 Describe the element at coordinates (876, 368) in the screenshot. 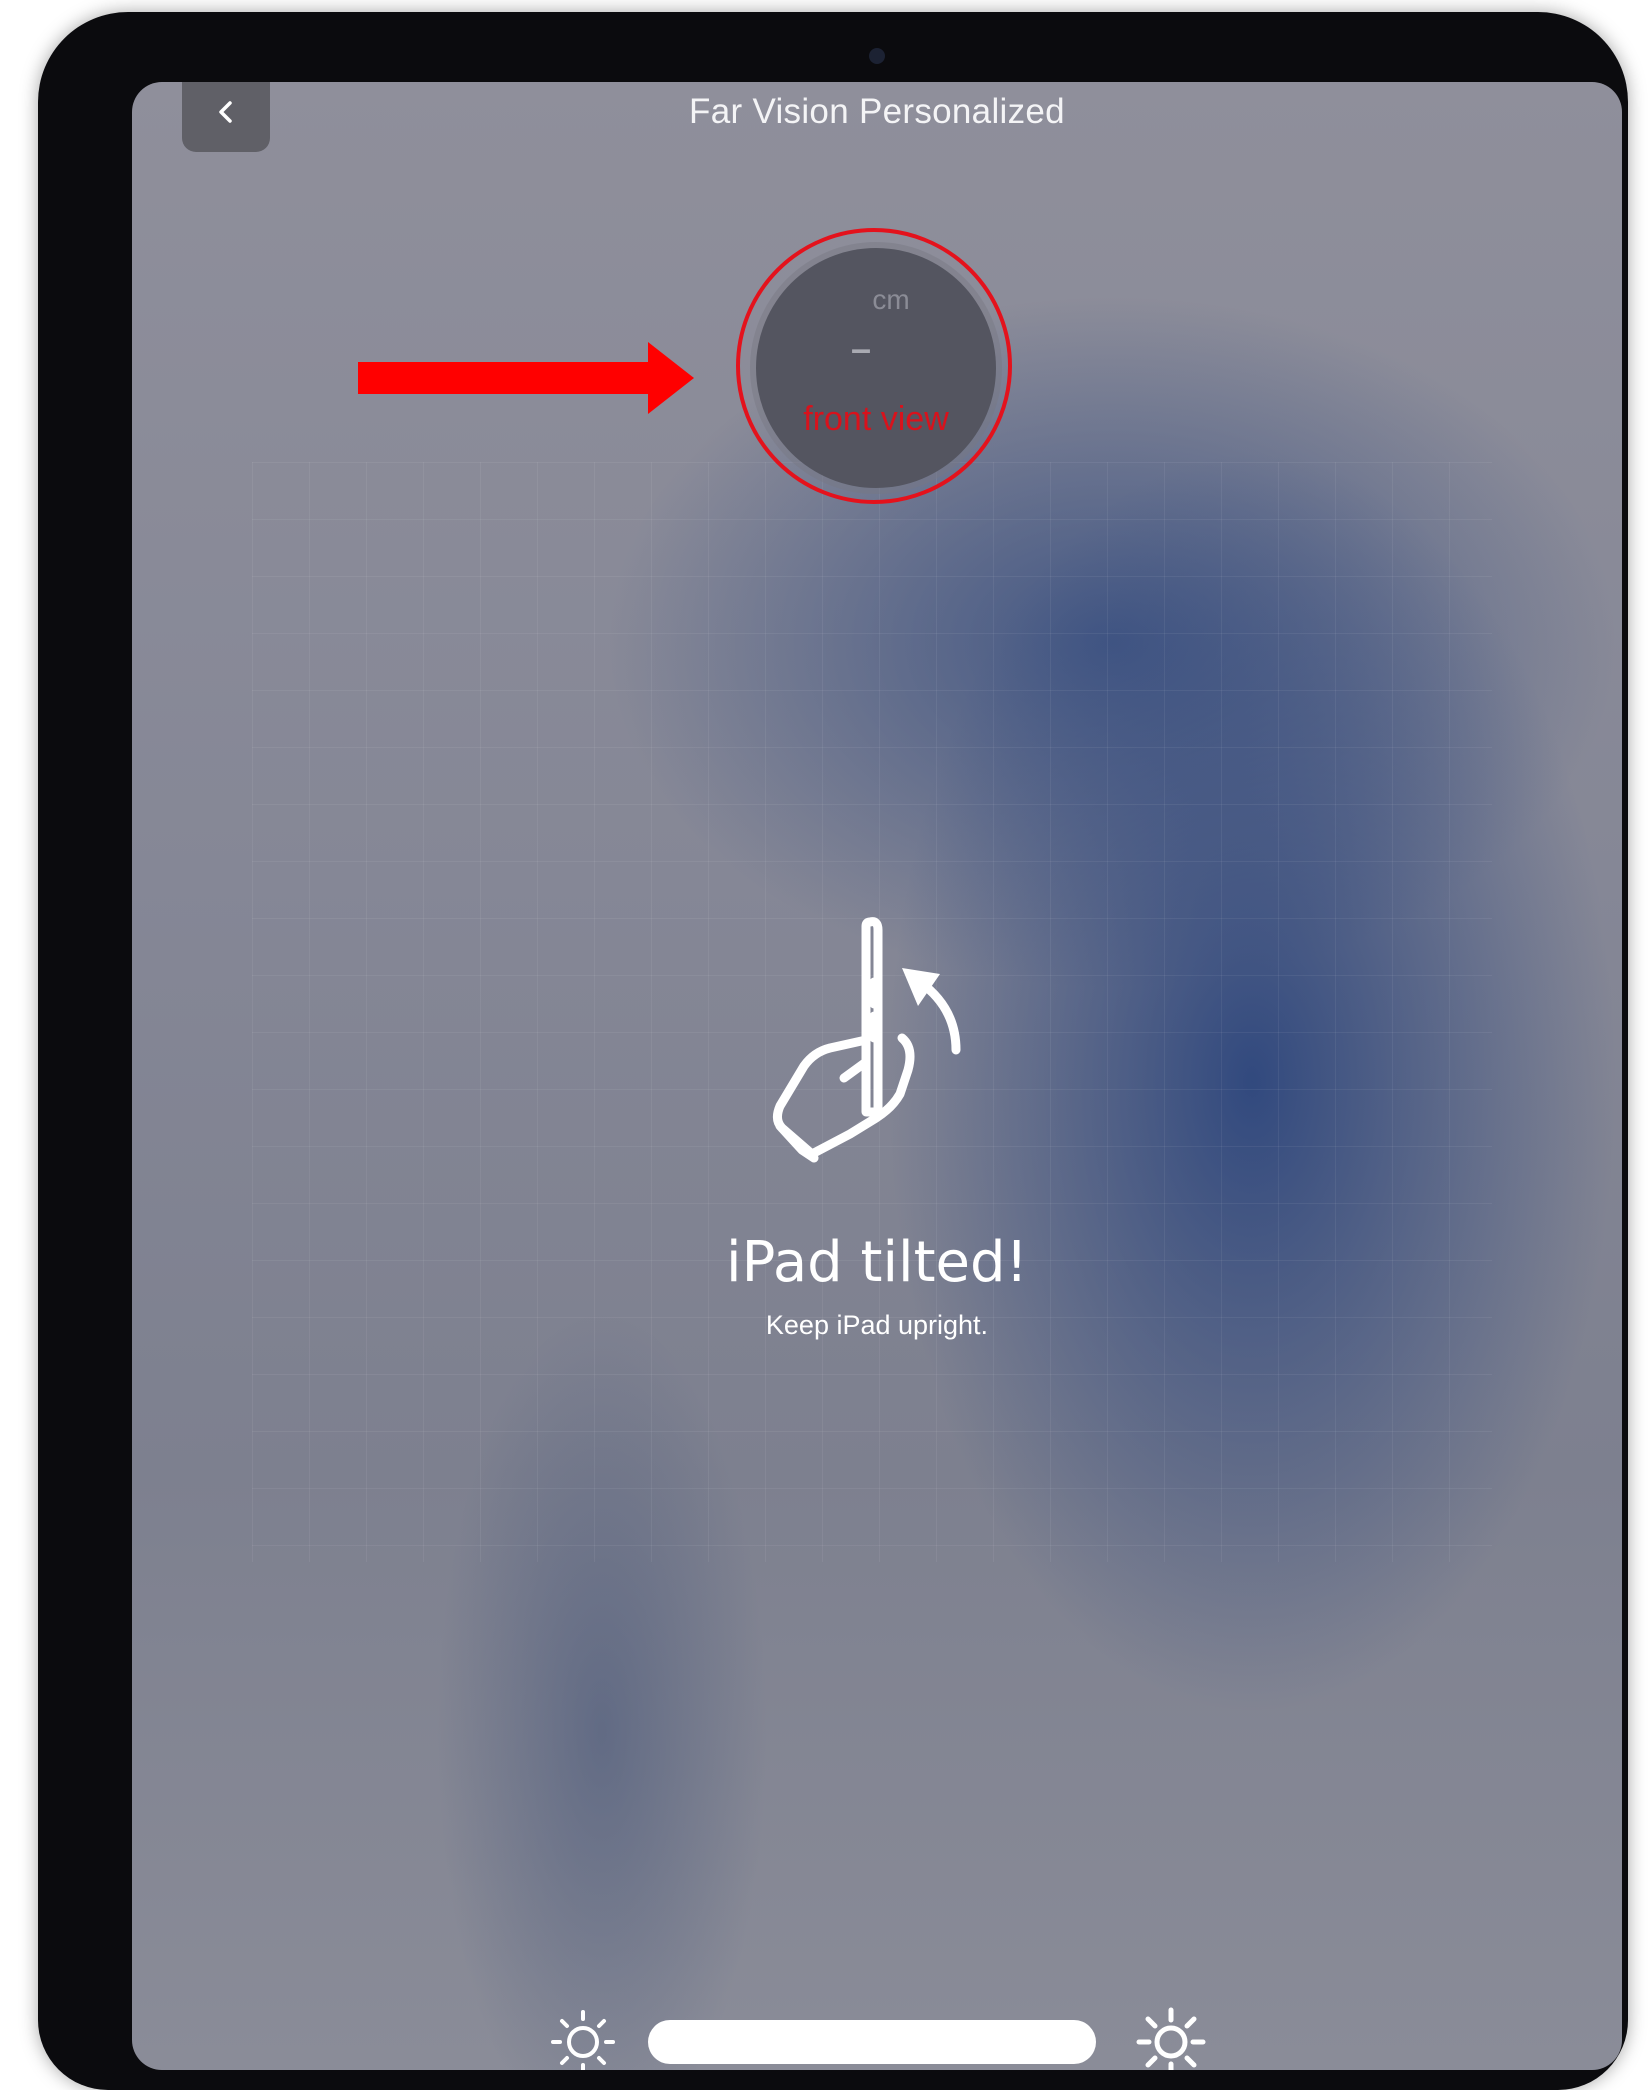

I see `distance-gauge: cm – front view` at that location.